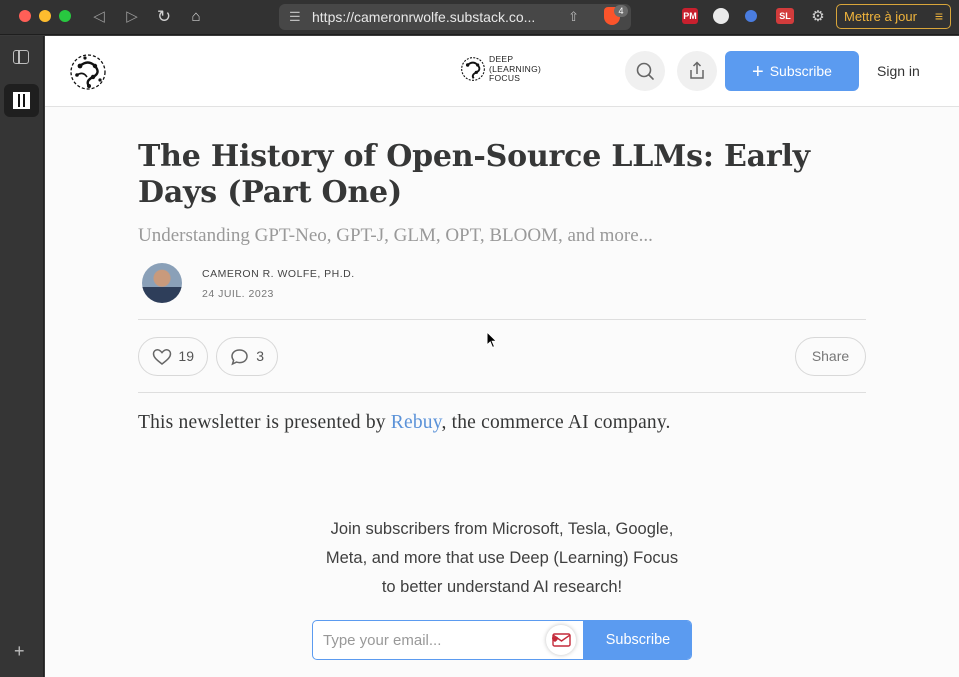 The height and width of the screenshot is (677, 959). Describe the element at coordinates (88, 72) in the screenshot. I see `publication-logo-icon` at that location.